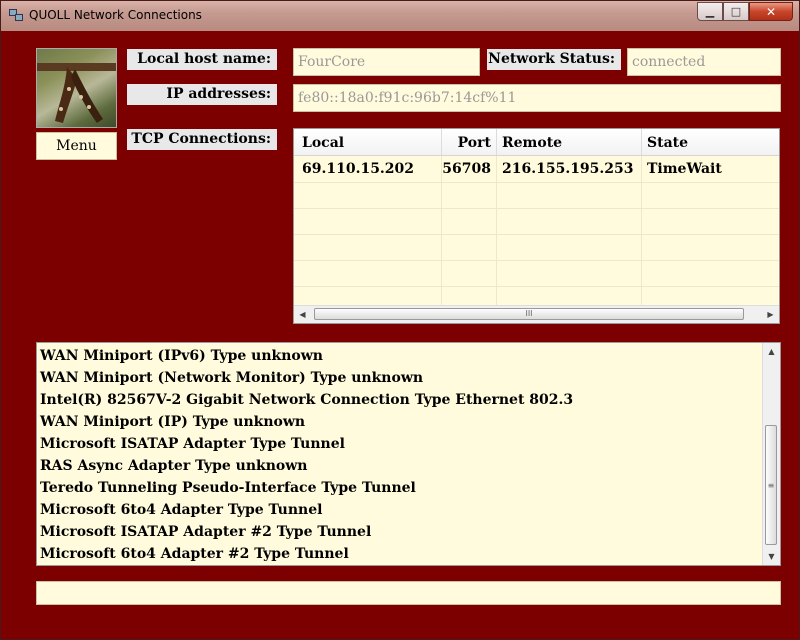  What do you see at coordinates (529, 314) in the screenshot?
I see `horizontal-scroll-thumb: III` at bounding box center [529, 314].